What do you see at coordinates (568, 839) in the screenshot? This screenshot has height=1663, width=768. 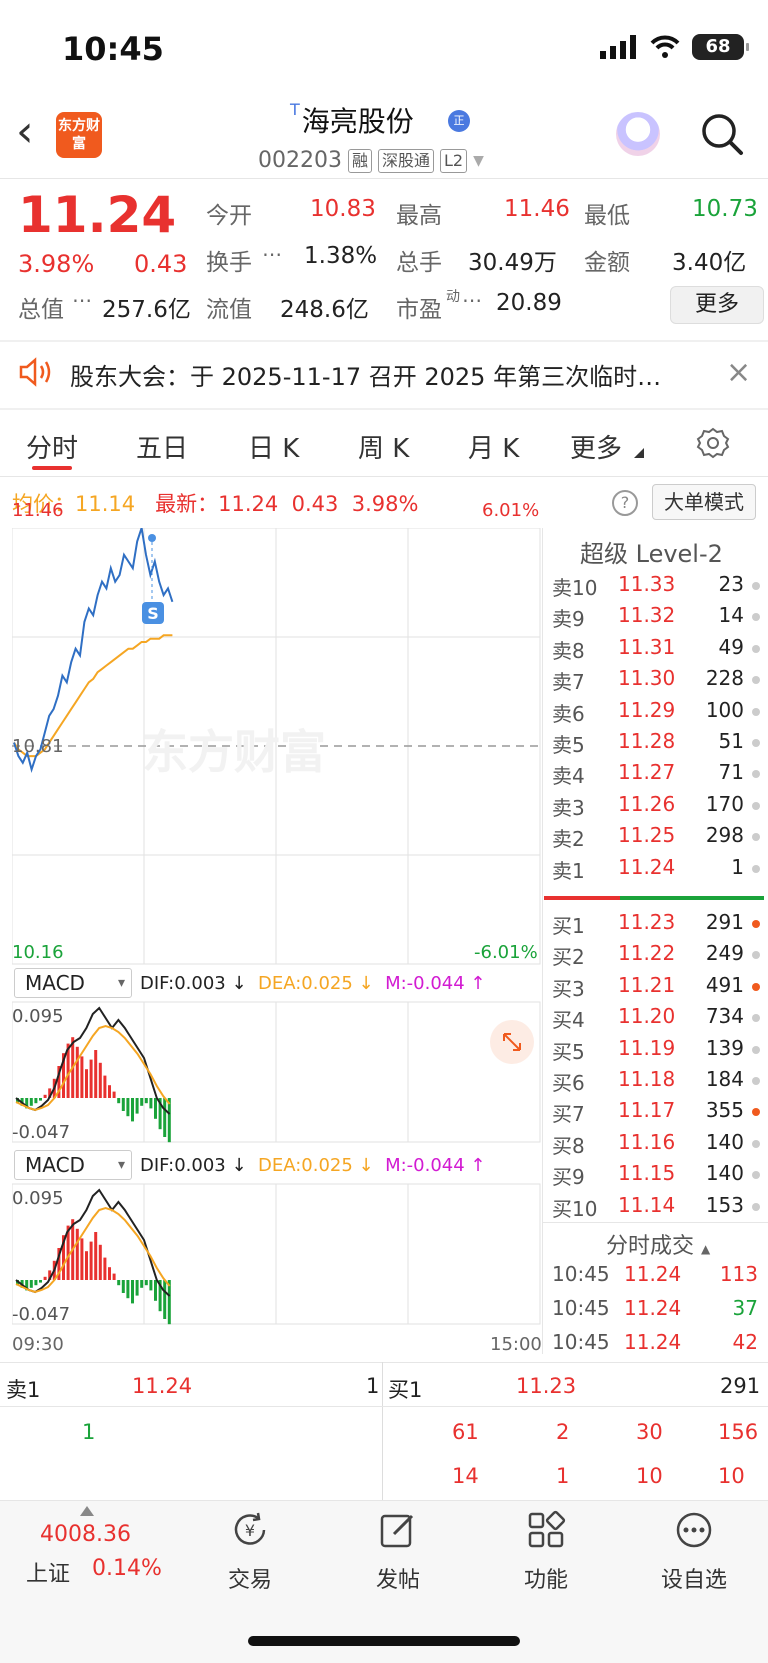 I see `order-level-label: 卖2` at bounding box center [568, 839].